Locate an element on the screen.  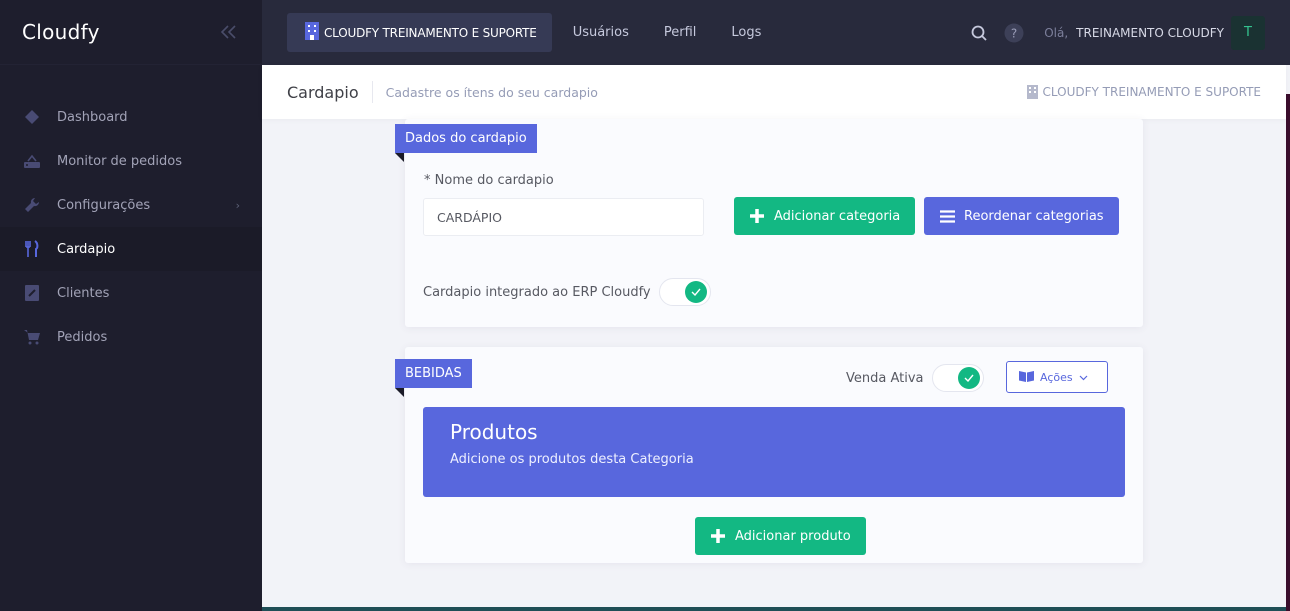
menu-name-input is located at coordinates (563, 217).